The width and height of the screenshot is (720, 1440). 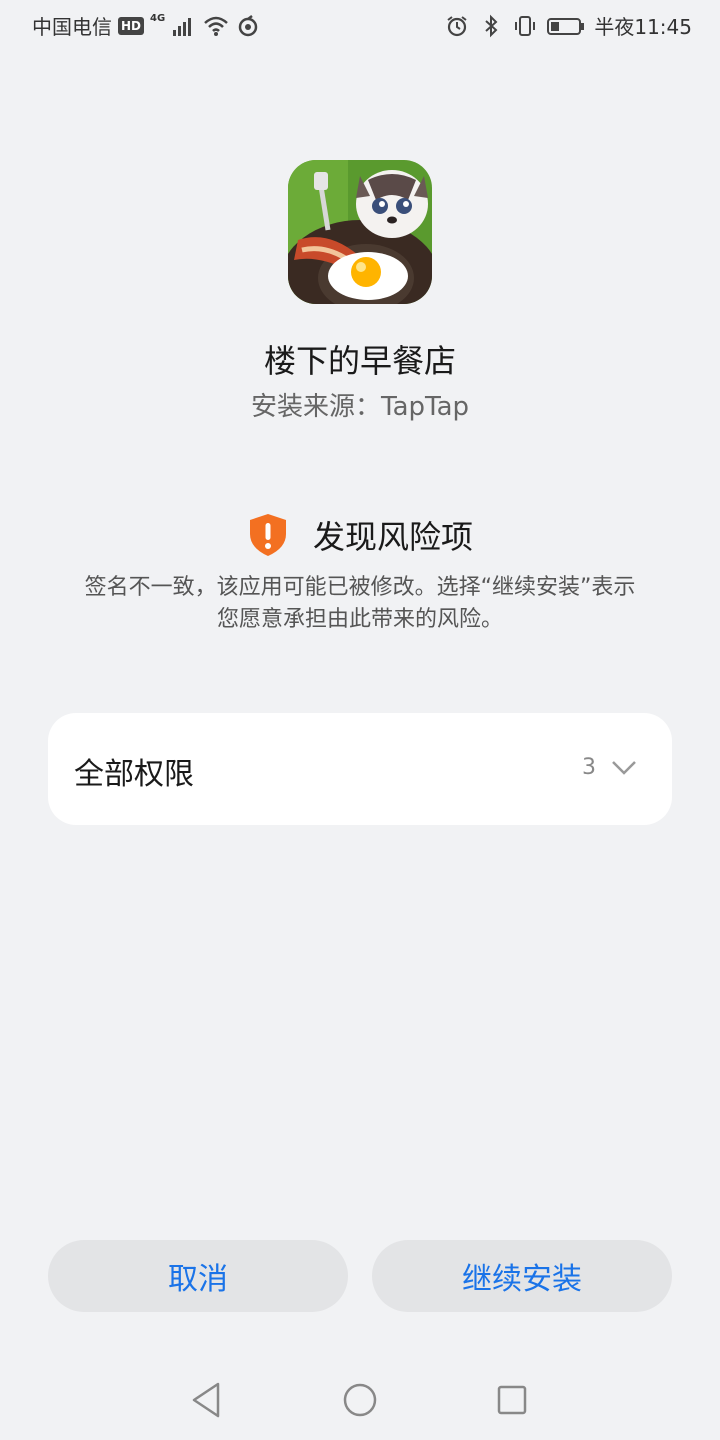 I want to click on app-icon, so click(x=360, y=232).